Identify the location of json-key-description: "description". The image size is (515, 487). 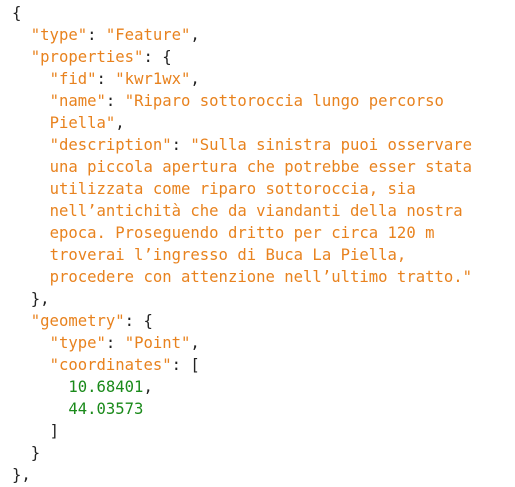
(110, 145).